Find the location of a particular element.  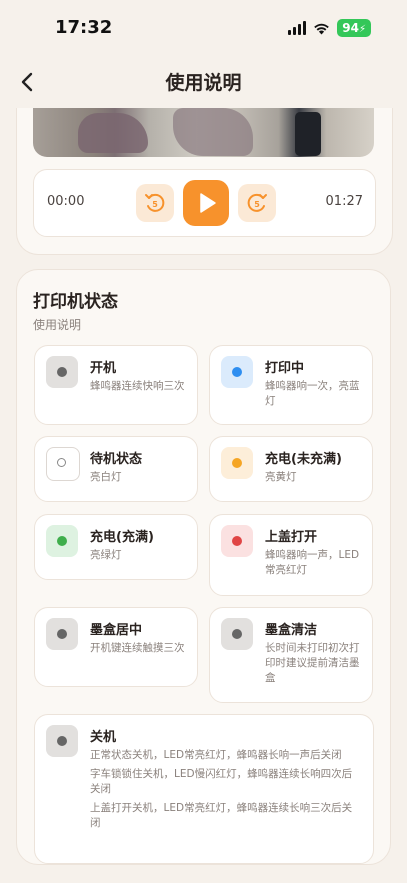

rewind-button: 5 is located at coordinates (155, 203).